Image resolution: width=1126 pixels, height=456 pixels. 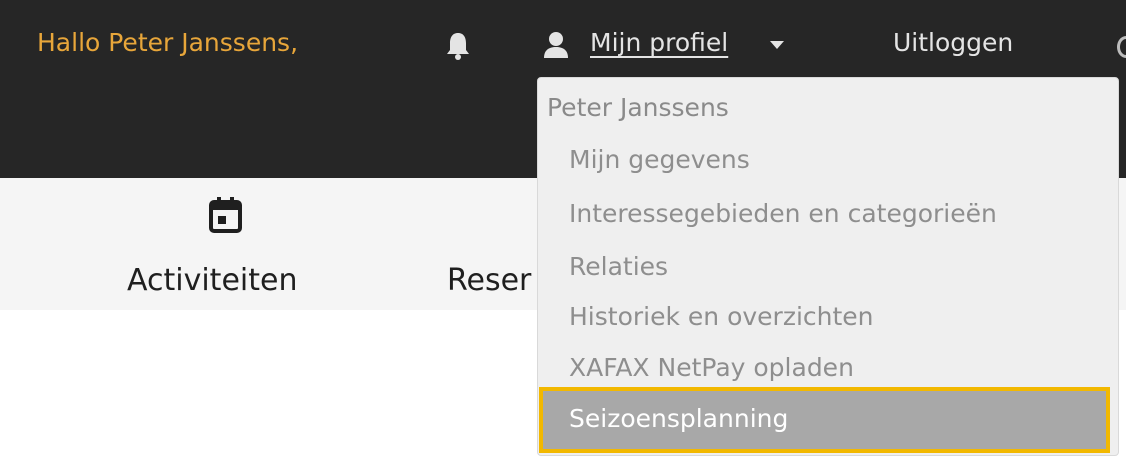 What do you see at coordinates (777, 45) in the screenshot?
I see `caret-down-icon` at bounding box center [777, 45].